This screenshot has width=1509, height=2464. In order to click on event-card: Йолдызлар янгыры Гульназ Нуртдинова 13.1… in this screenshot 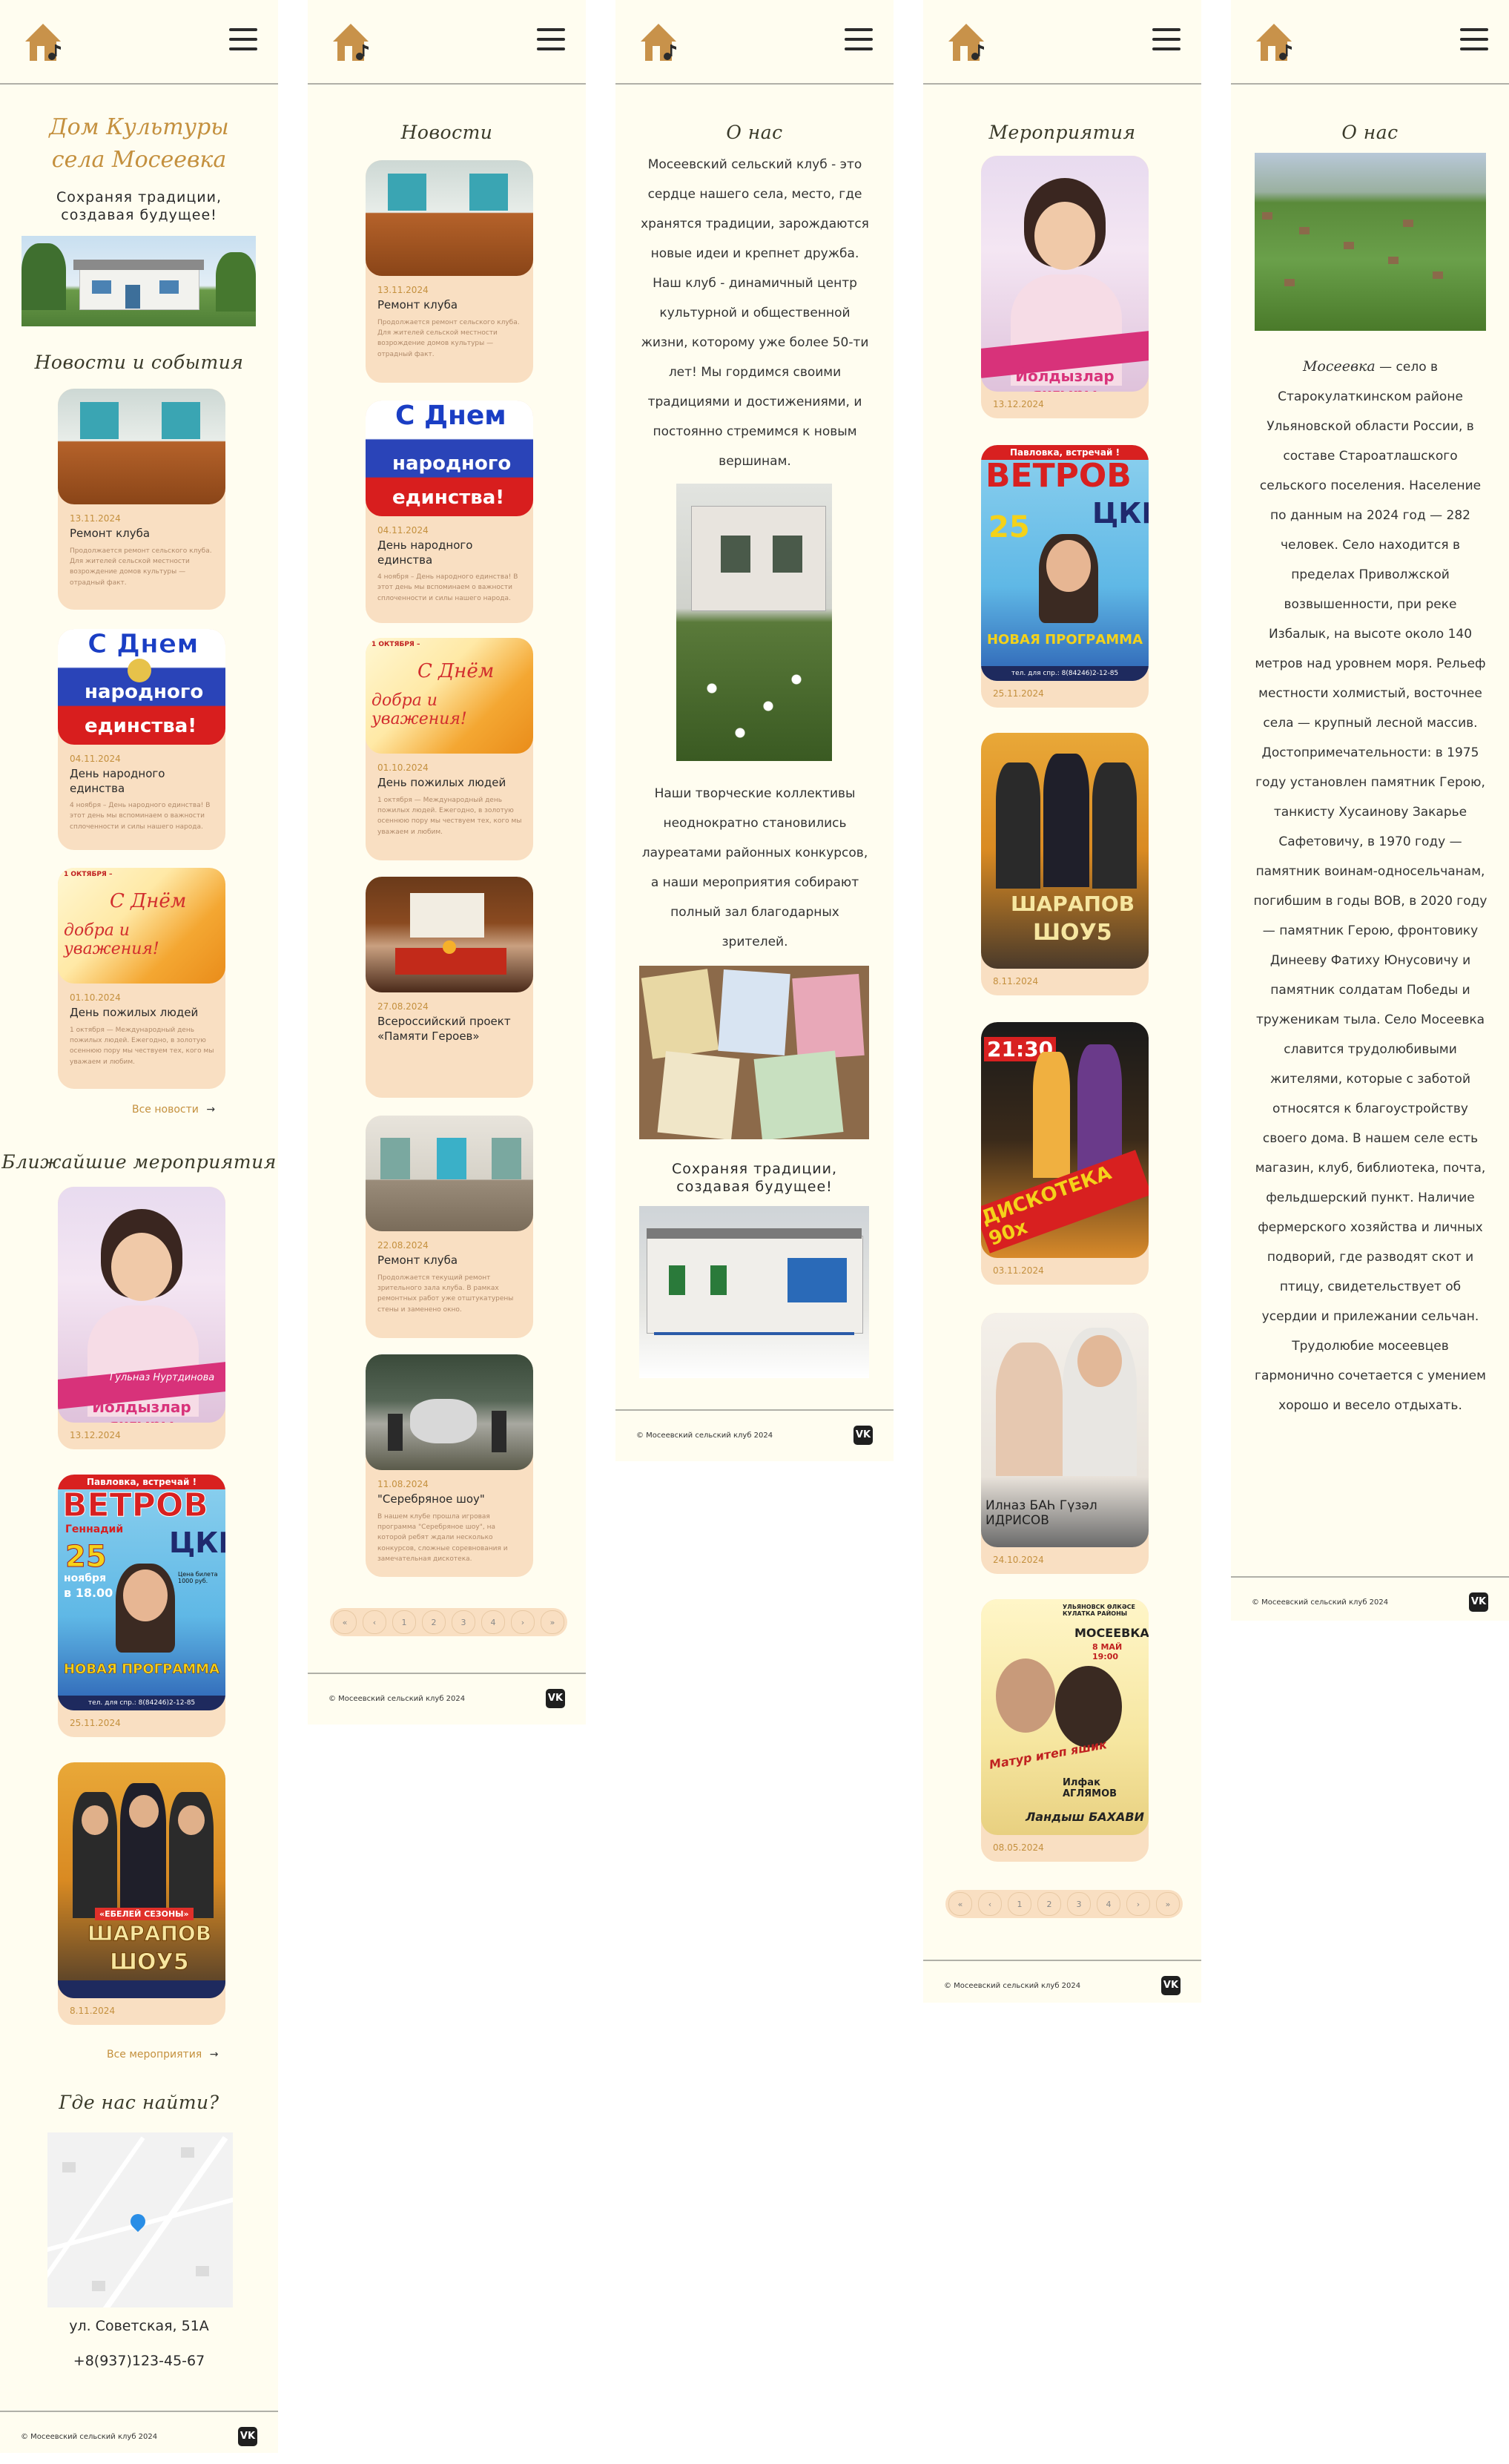, I will do `click(141, 1318)`.